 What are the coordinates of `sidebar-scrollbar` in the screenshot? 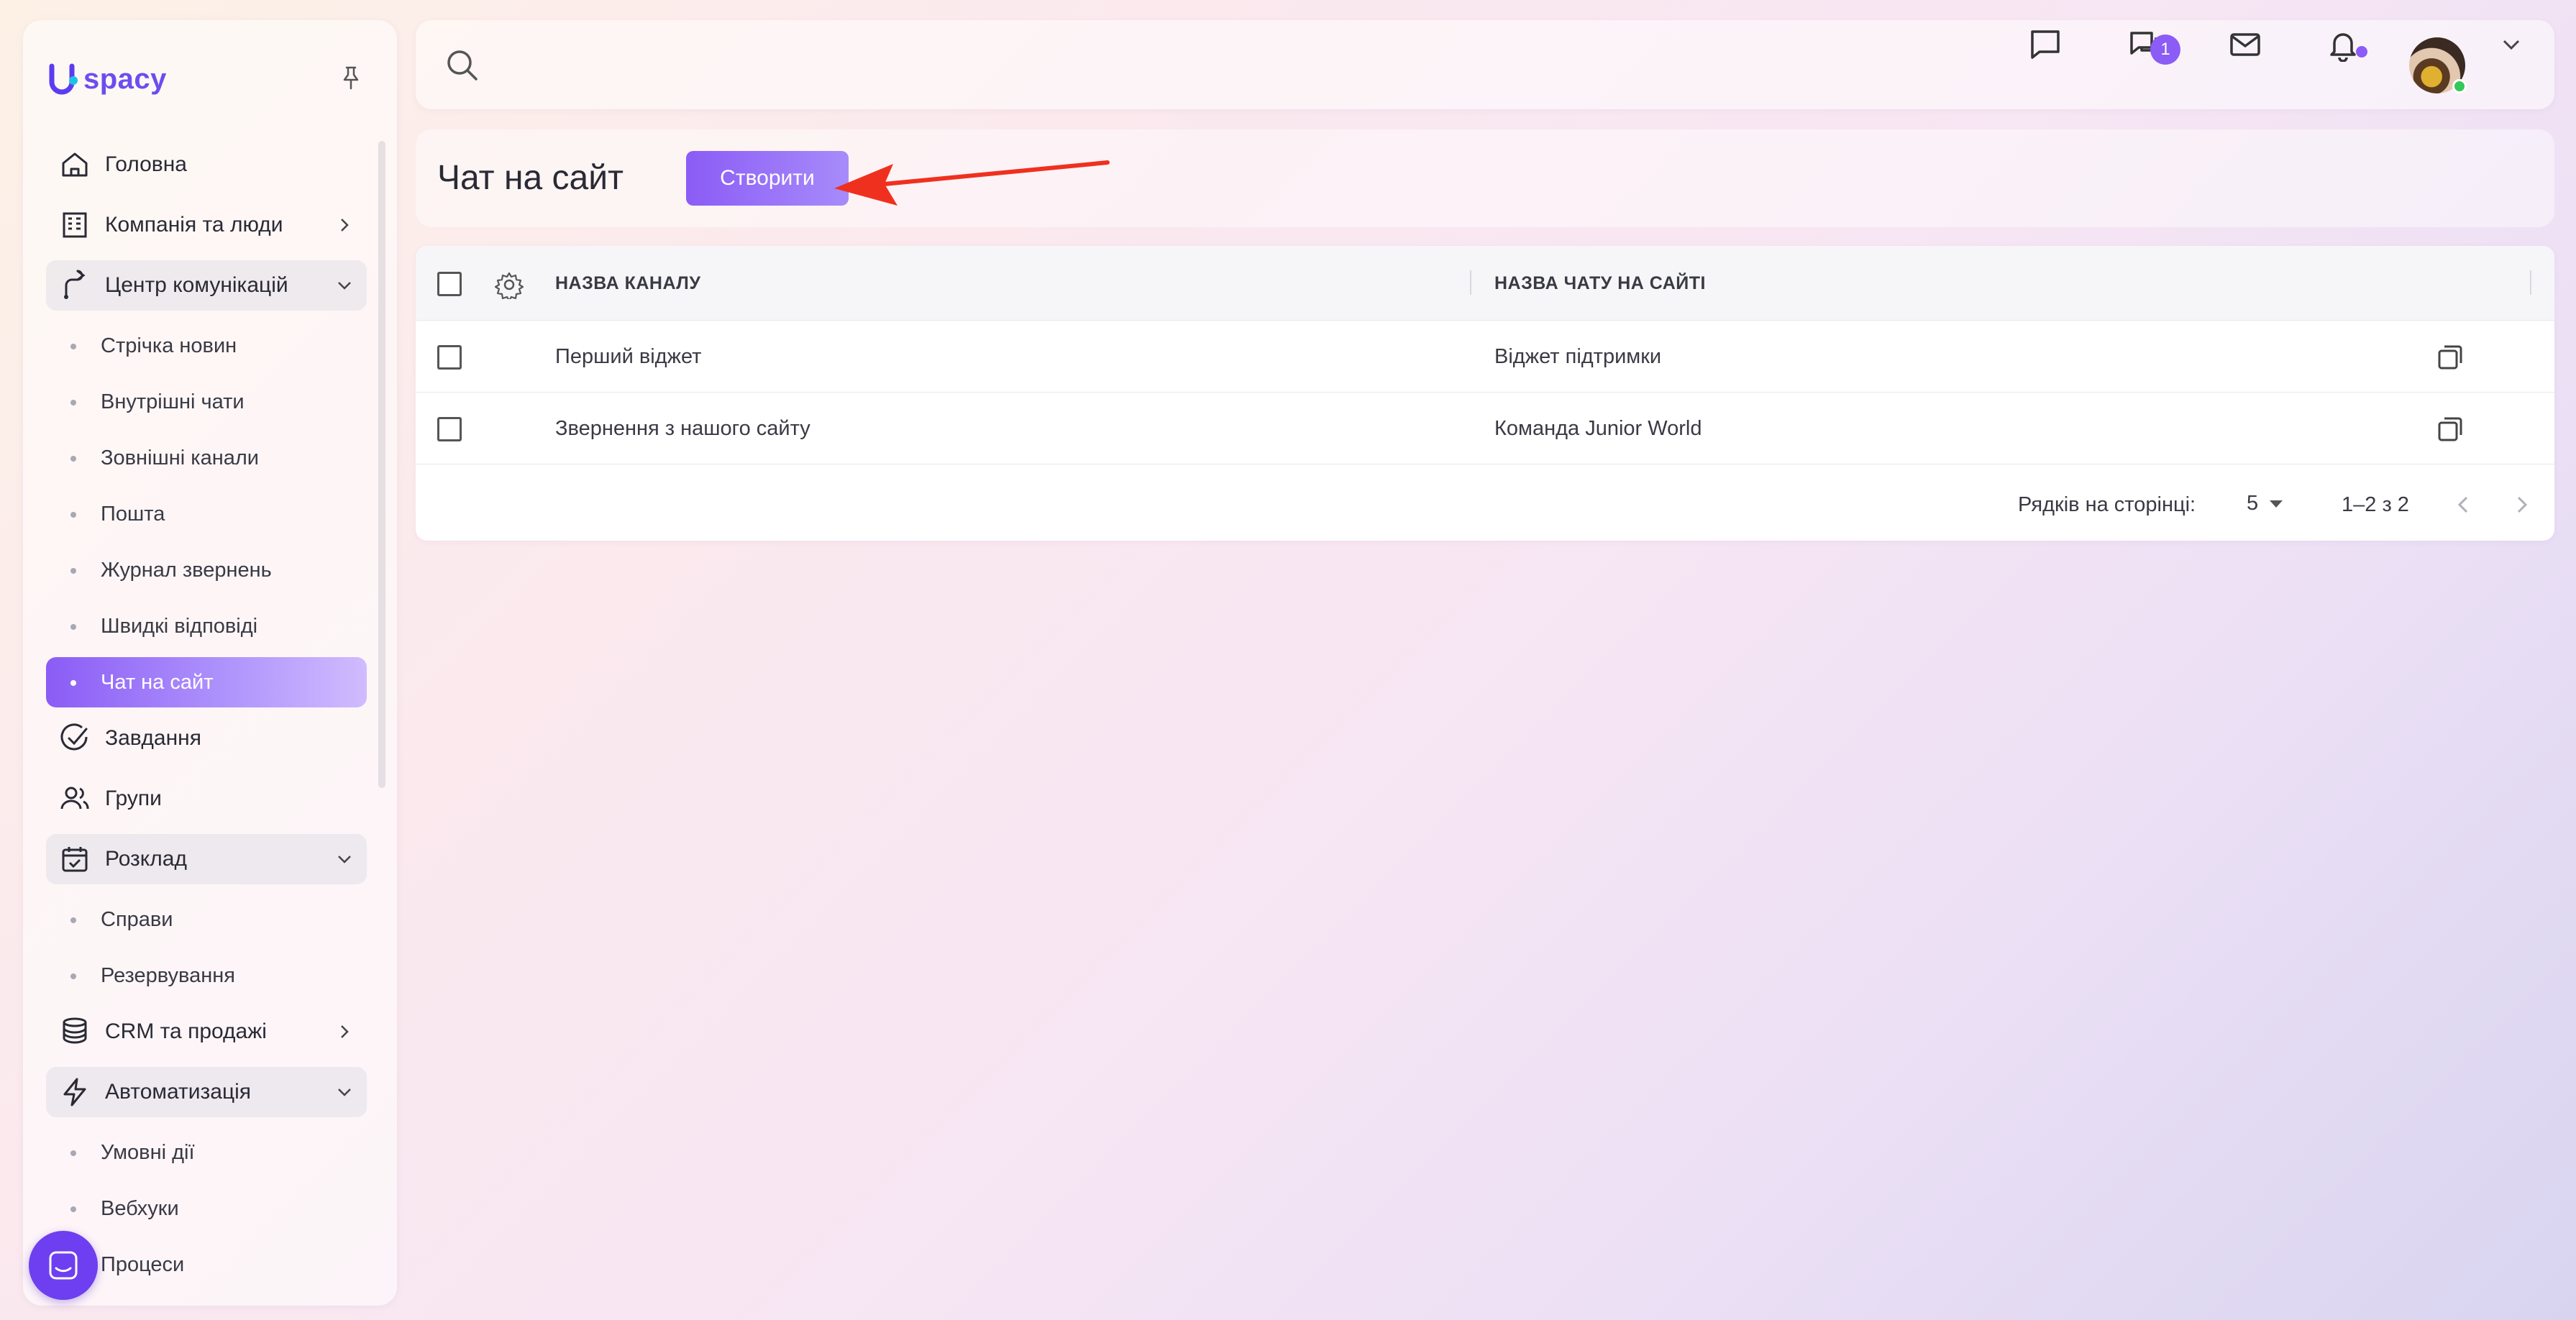 It's located at (381, 464).